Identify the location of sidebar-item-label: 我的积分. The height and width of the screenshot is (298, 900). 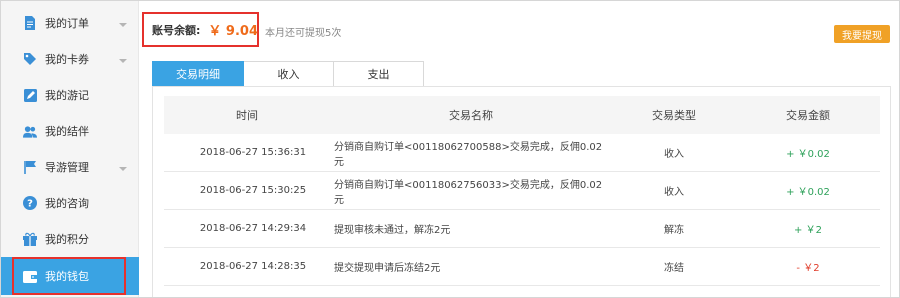
(67, 239).